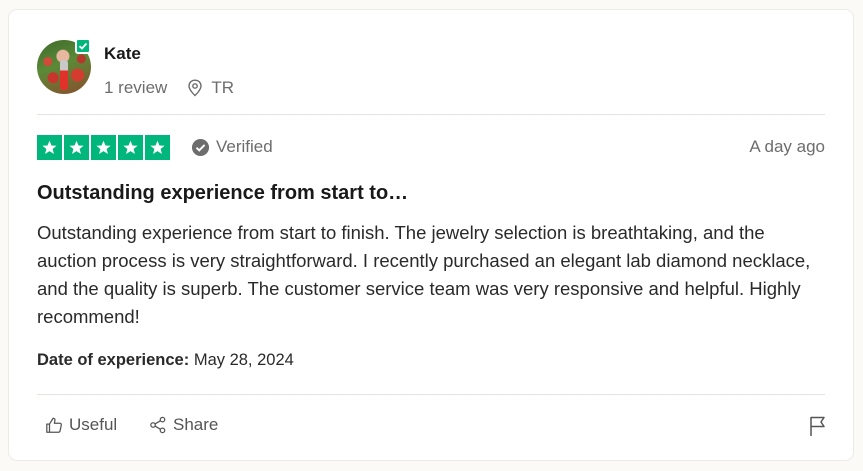 This screenshot has height=471, width=863. Describe the element at coordinates (158, 425) in the screenshot. I see `share-icon` at that location.